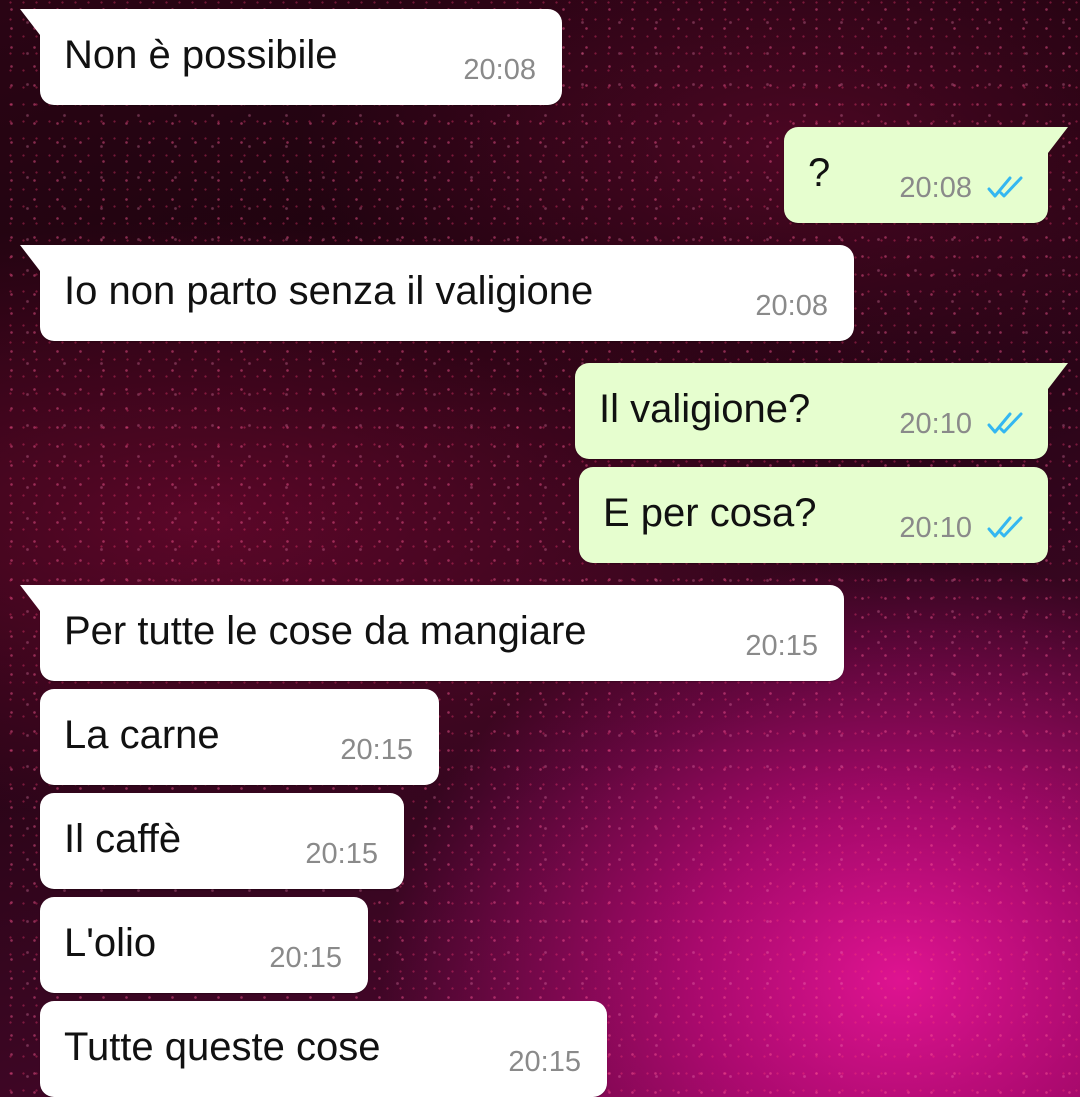 The image size is (1080, 1097). What do you see at coordinates (329, 291) in the screenshot?
I see `message-text: Io non parto senza il valigione` at bounding box center [329, 291].